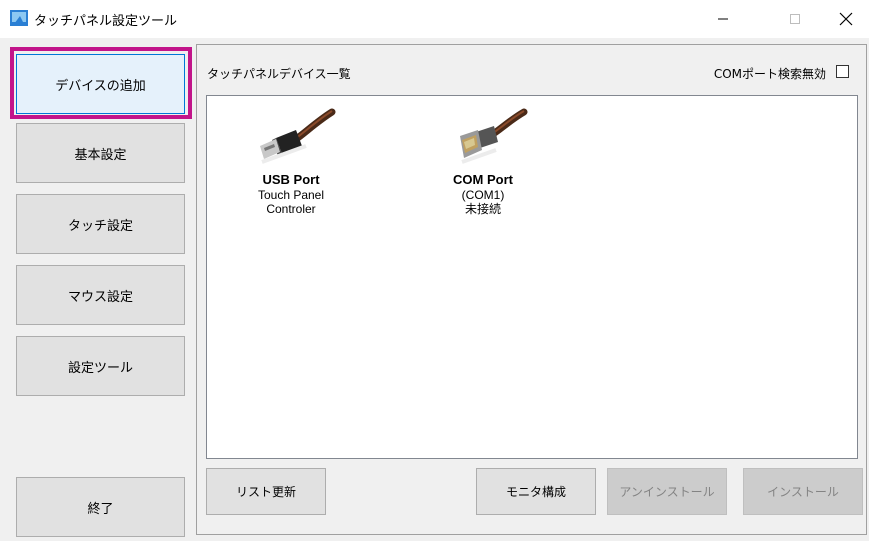  What do you see at coordinates (769, 74) in the screenshot?
I see `com-disable-label: COMポート検索無効` at bounding box center [769, 74].